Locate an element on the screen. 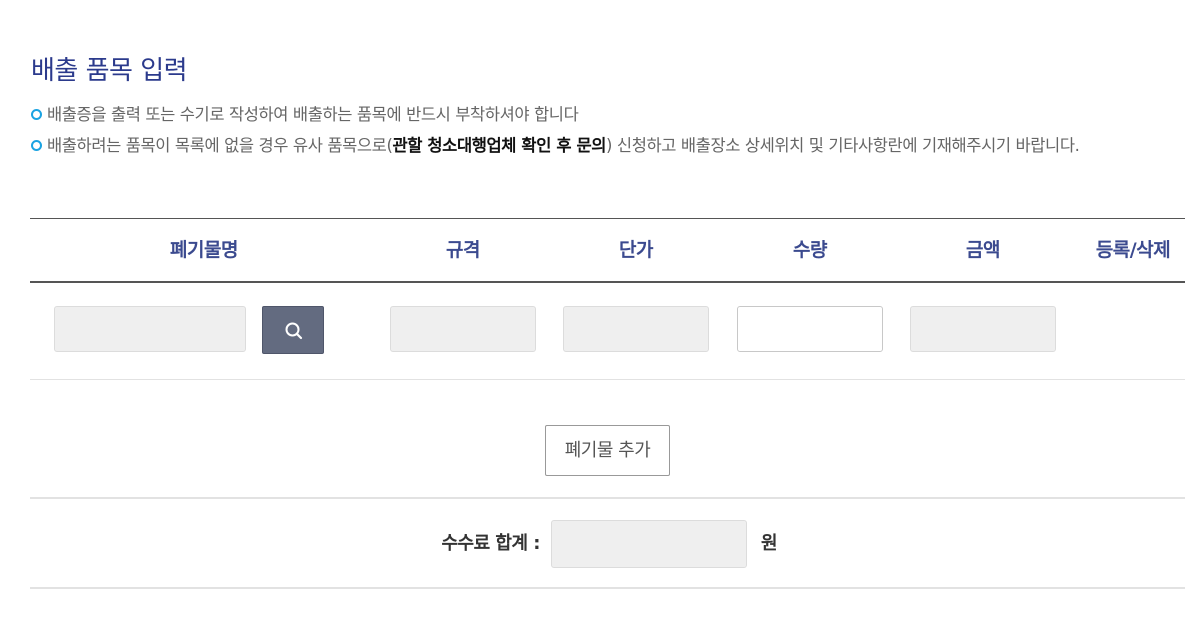 The image size is (1202, 623). header-quantity: 수량 is located at coordinates (810, 250).